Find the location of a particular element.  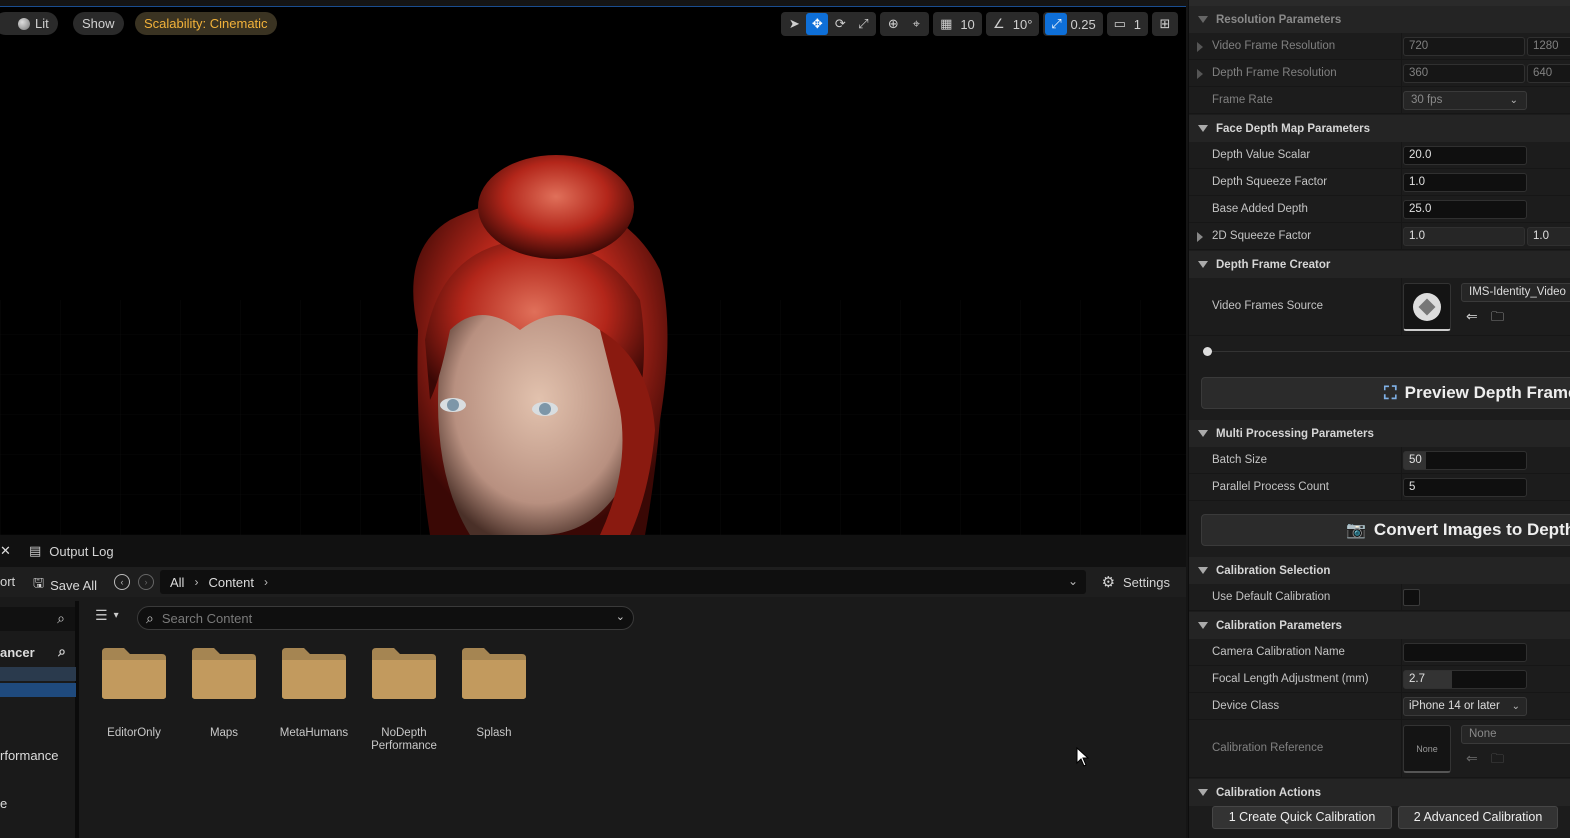

section-calibration-selection: Calibration Selection is located at coordinates (1379, 570).